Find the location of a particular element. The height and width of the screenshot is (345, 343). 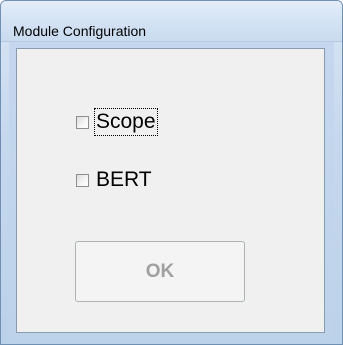

window-title: Module Configuration is located at coordinates (80, 31).